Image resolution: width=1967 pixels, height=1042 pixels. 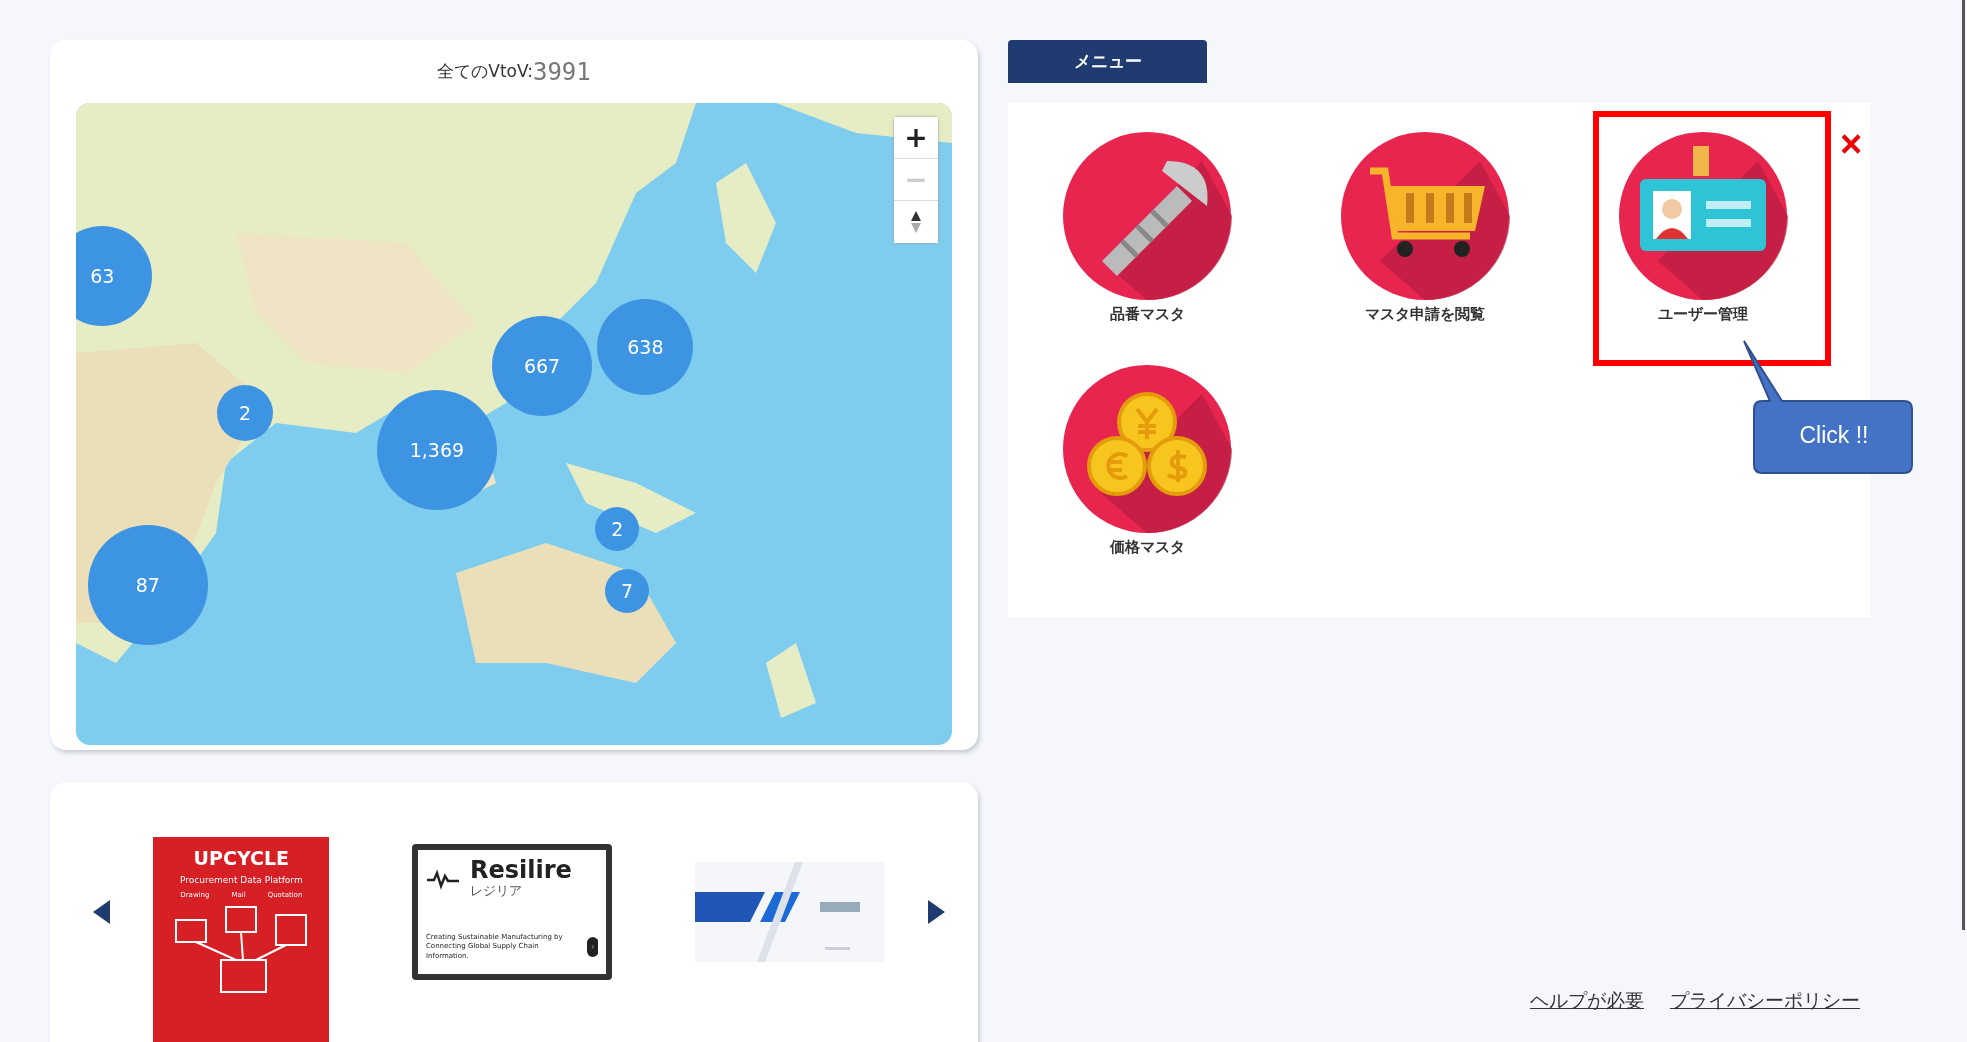 I want to click on cart-icon, so click(x=1425, y=216).